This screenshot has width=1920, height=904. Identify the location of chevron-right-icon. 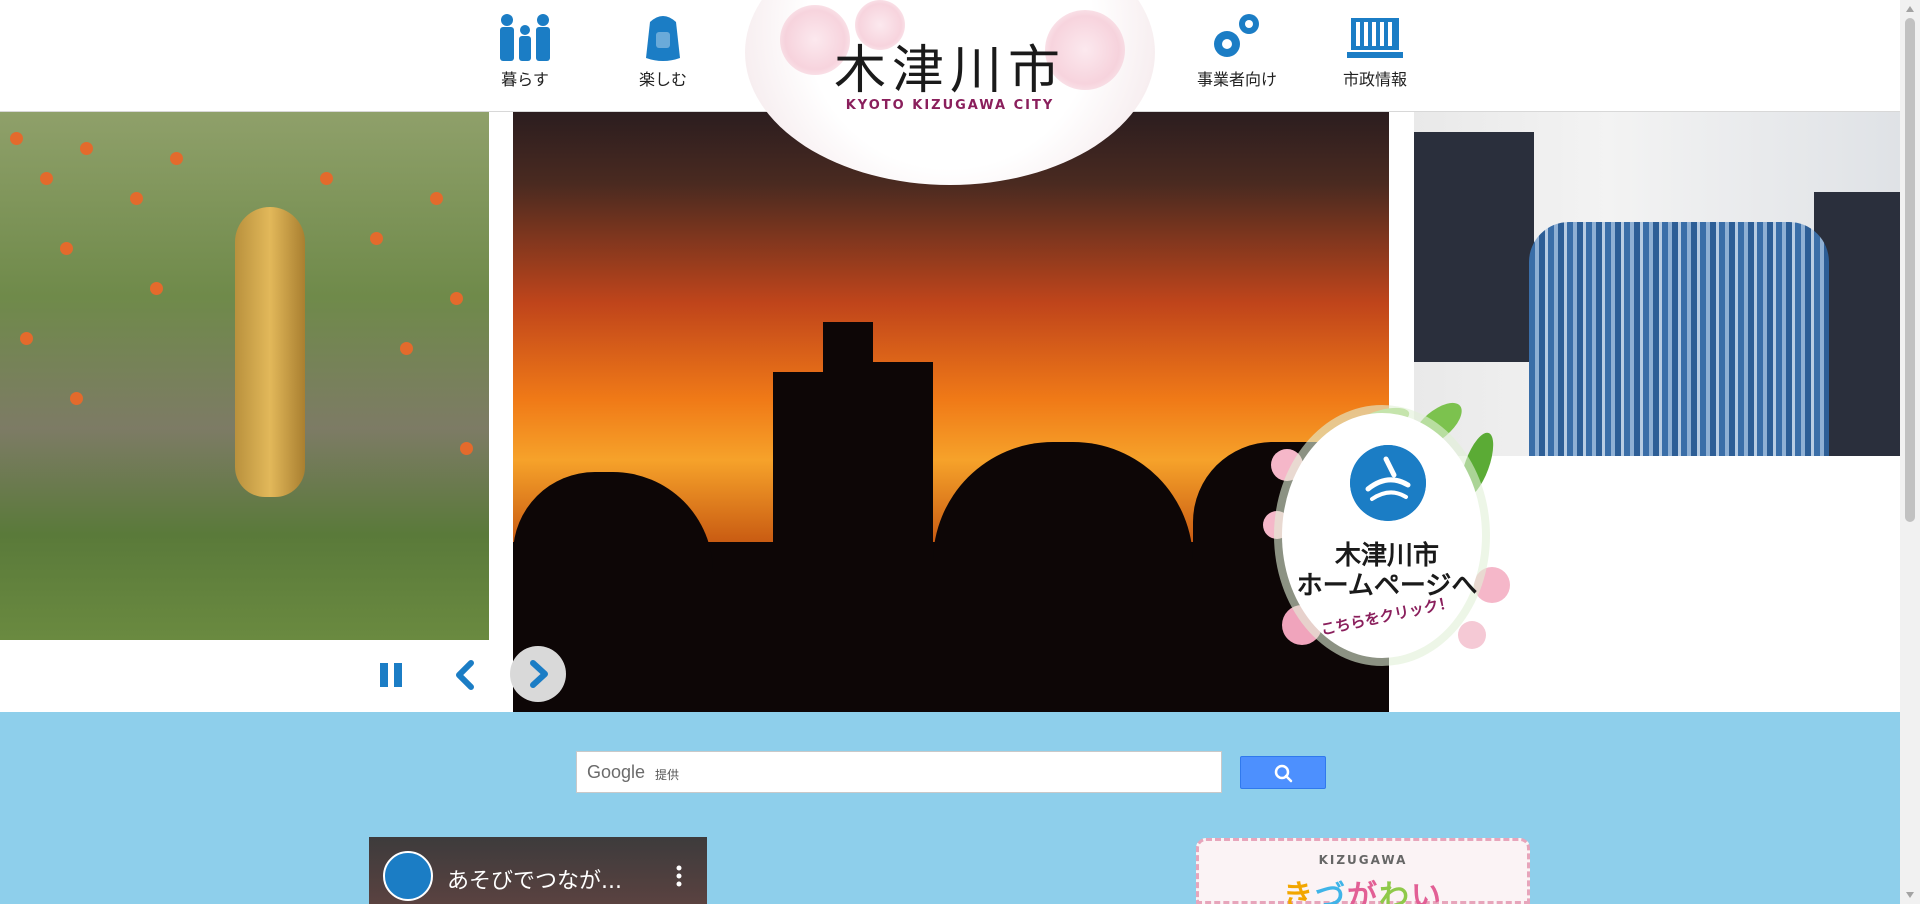
(539, 674).